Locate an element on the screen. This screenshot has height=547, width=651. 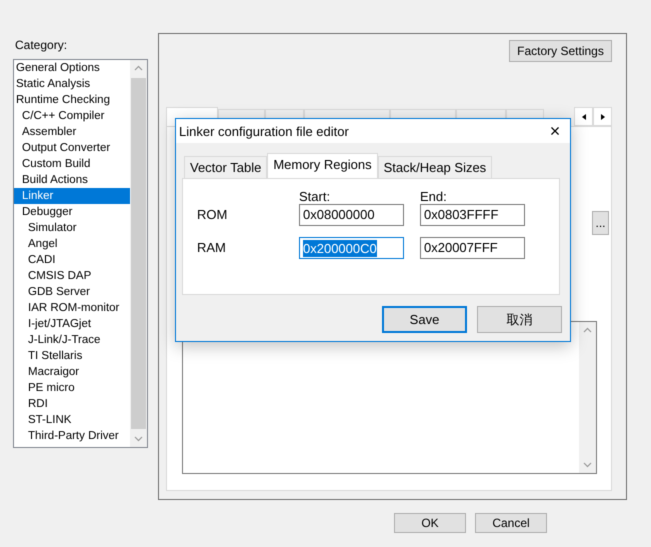
category-item: Macraigor is located at coordinates (72, 372).